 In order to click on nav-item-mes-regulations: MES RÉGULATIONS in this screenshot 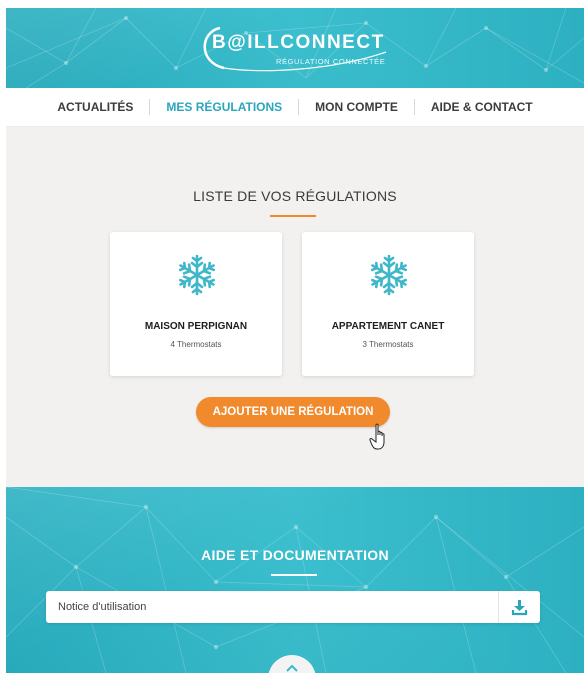, I will do `click(224, 107)`.